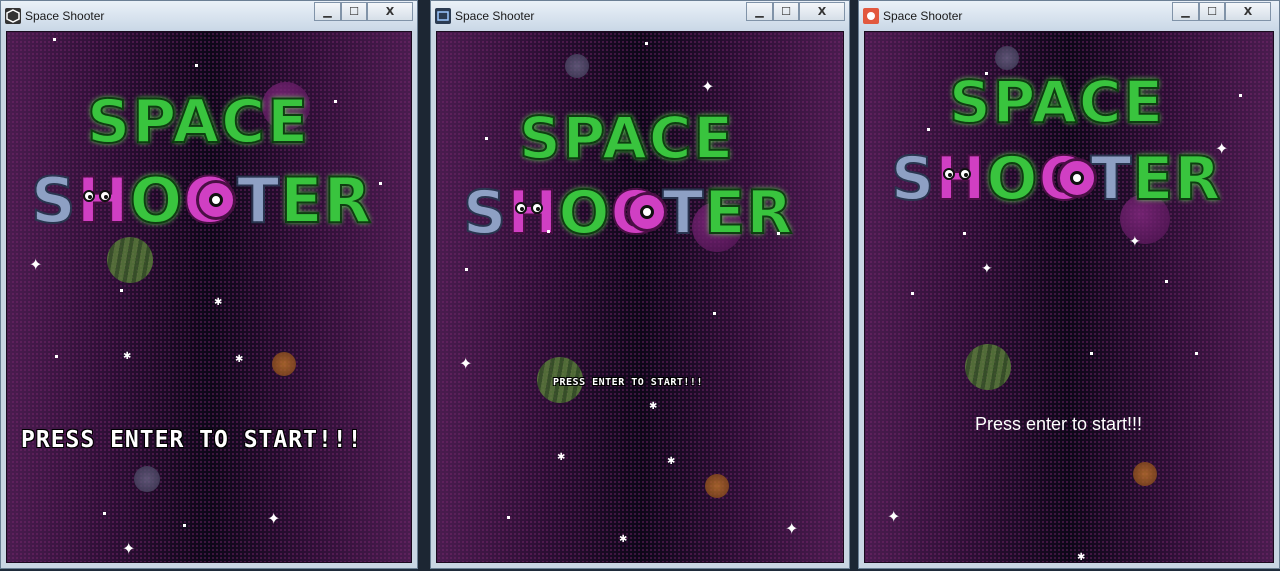  I want to click on love2d-icon, so click(871, 16).